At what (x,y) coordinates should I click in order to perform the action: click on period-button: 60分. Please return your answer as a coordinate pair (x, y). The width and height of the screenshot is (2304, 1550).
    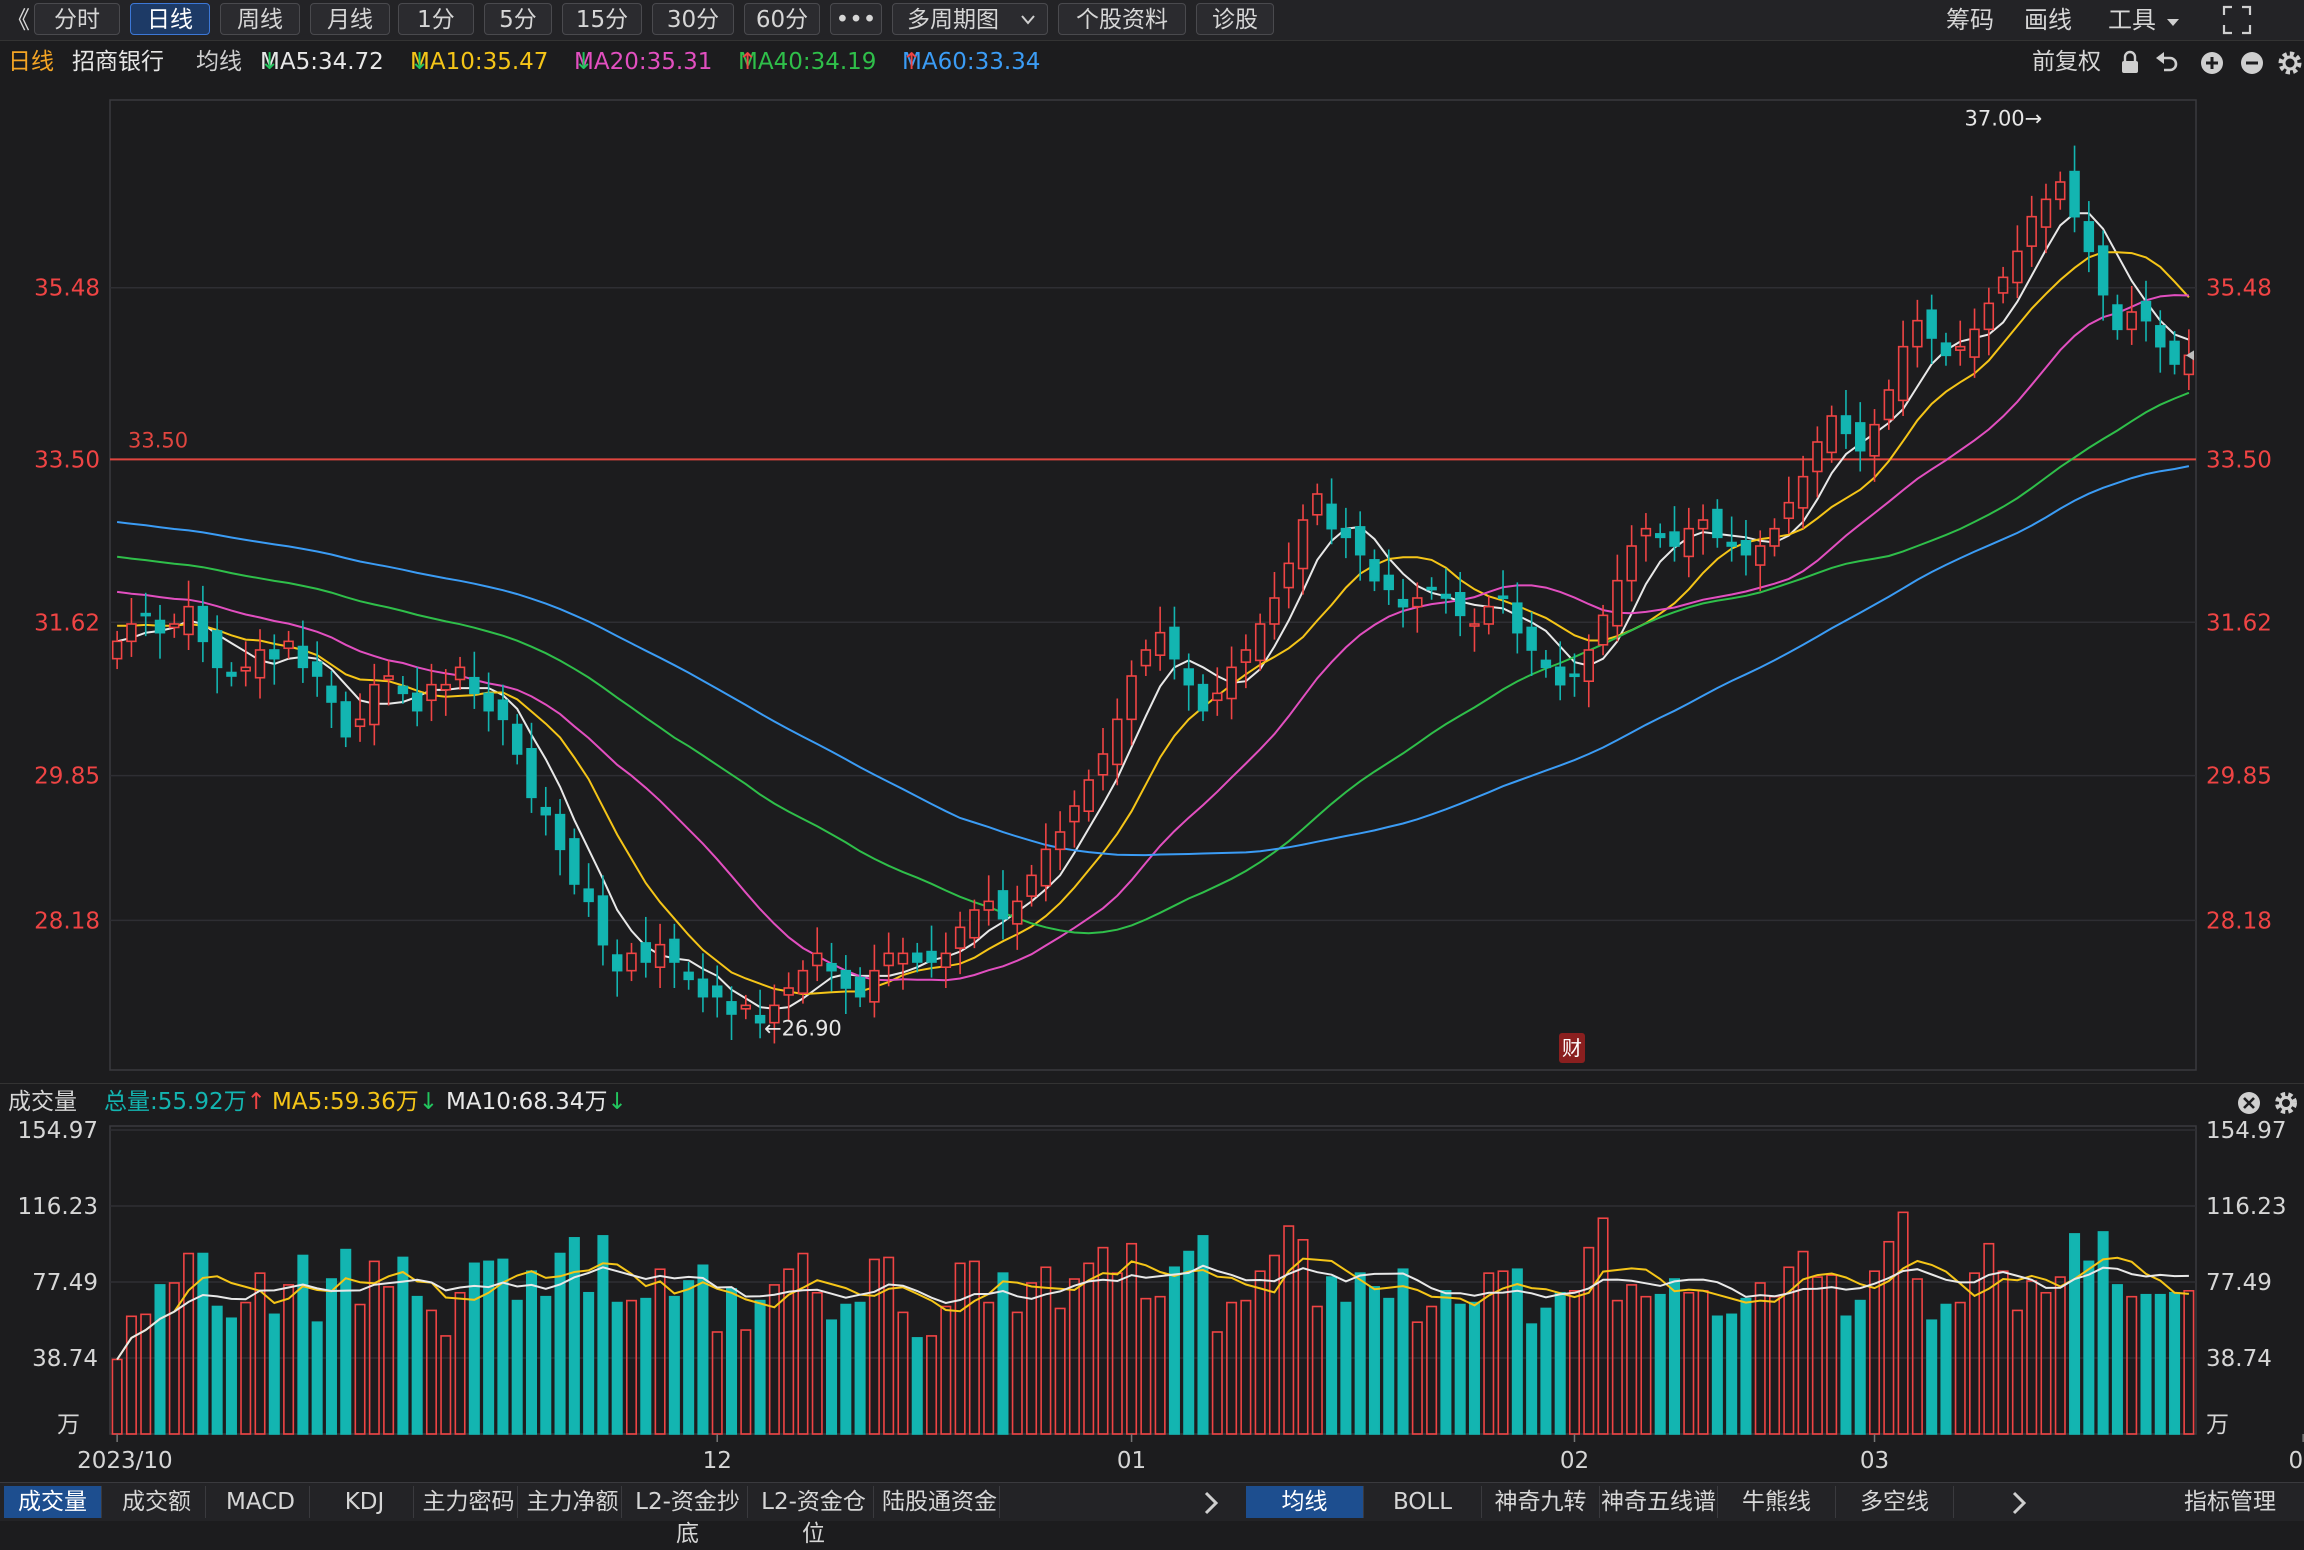
    Looking at the image, I should click on (782, 19).